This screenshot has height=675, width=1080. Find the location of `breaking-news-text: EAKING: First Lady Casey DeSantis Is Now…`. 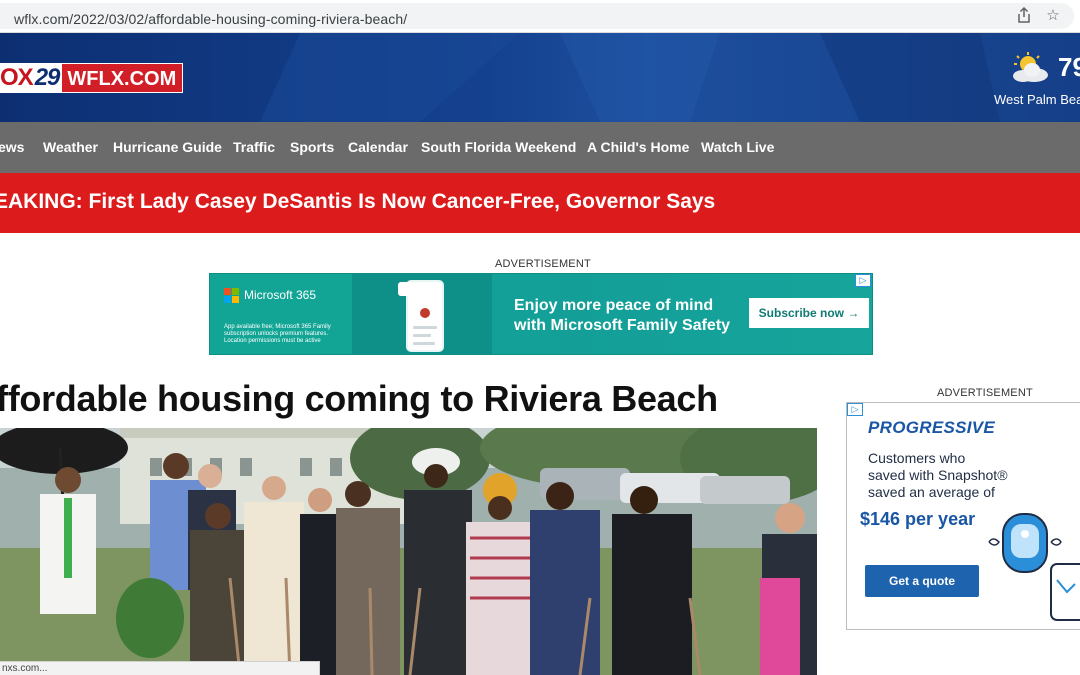

breaking-news-text: EAKING: First Lady Casey DeSantis Is Now… is located at coordinates (357, 202).